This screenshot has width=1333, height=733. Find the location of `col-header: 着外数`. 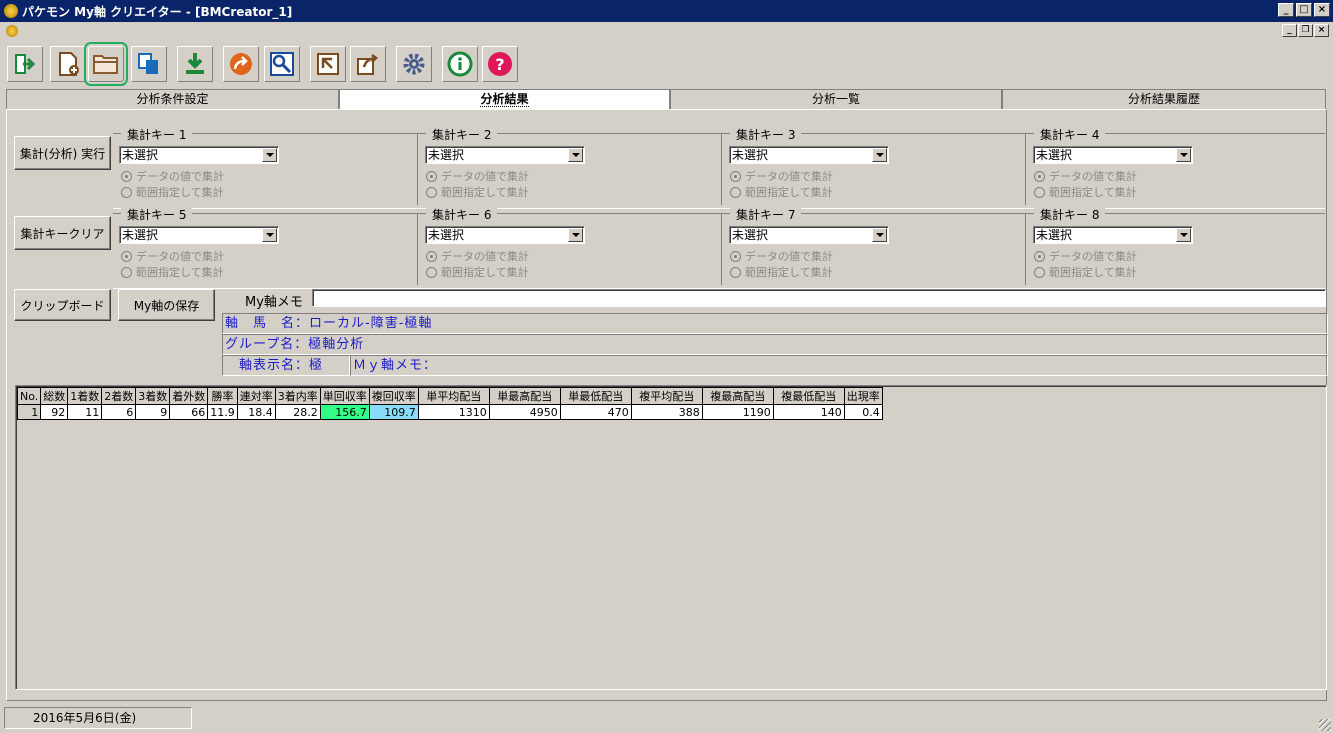

col-header: 着外数 is located at coordinates (189, 396).